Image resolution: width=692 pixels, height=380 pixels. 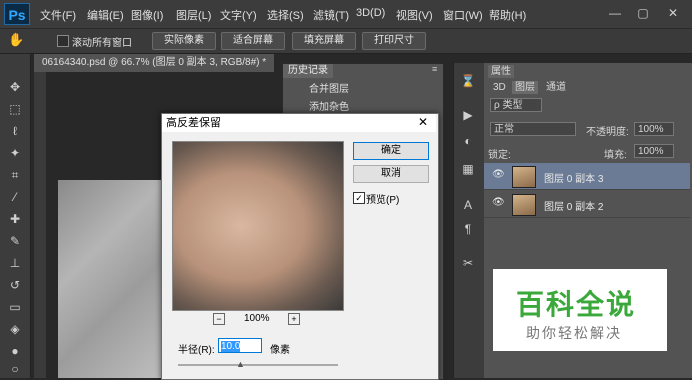 What do you see at coordinates (468, 205) in the screenshot?
I see `character-panel-icon: A` at bounding box center [468, 205].